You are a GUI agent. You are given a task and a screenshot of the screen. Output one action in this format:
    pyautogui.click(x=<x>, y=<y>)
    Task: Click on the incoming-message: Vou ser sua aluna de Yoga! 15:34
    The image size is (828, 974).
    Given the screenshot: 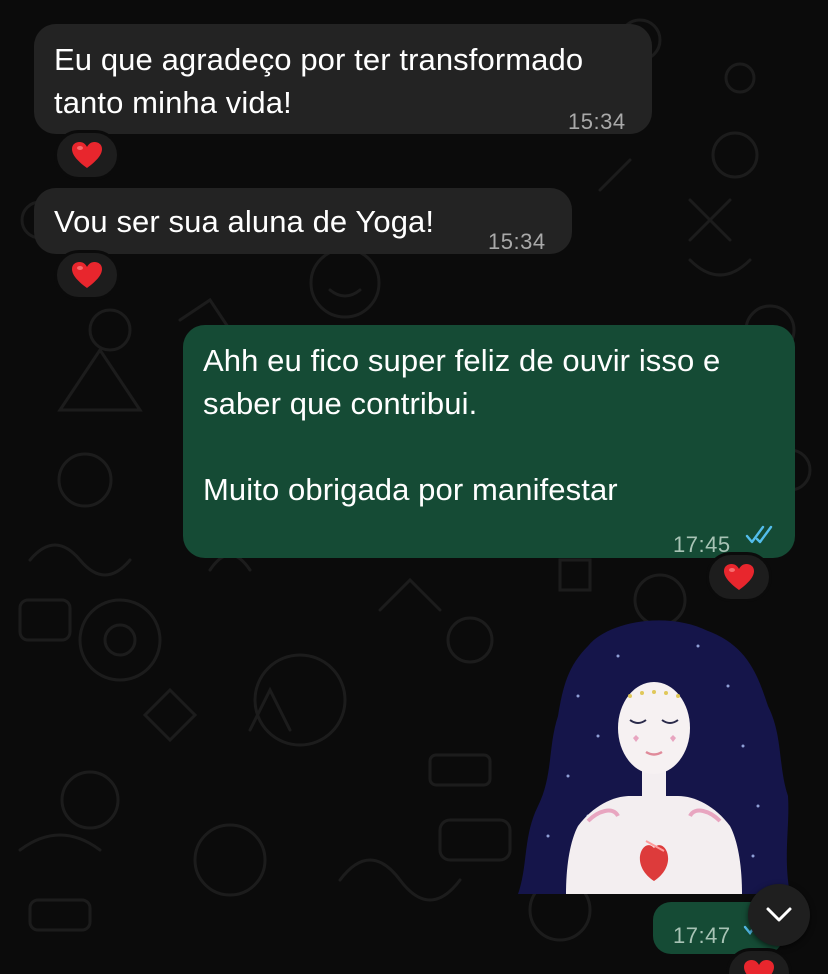 What is the action you would take?
    pyautogui.click(x=303, y=221)
    